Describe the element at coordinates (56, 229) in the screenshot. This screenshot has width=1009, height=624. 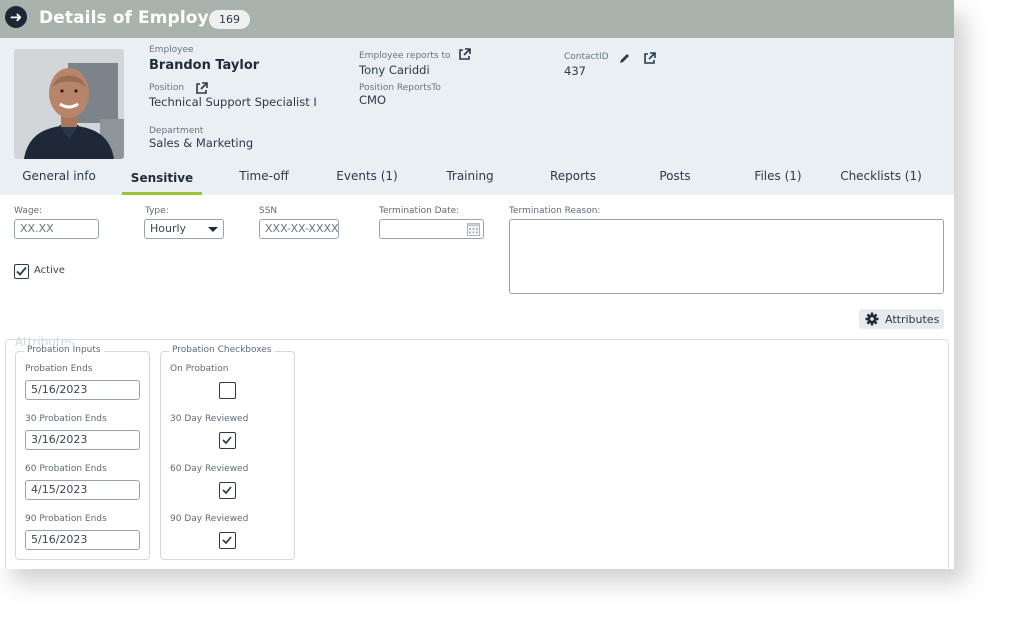
I see `wage-input: XX.XX` at that location.